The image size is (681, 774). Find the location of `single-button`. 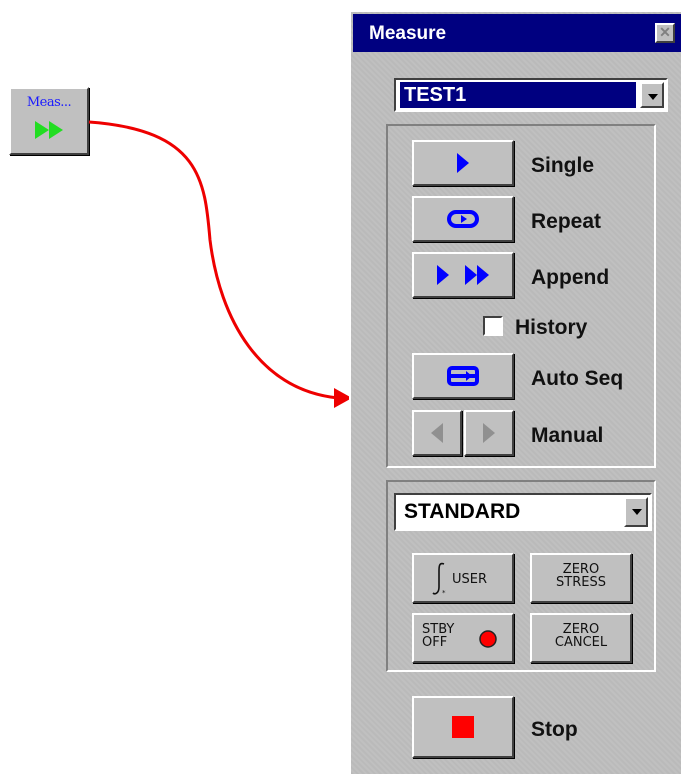

single-button is located at coordinates (463, 163).